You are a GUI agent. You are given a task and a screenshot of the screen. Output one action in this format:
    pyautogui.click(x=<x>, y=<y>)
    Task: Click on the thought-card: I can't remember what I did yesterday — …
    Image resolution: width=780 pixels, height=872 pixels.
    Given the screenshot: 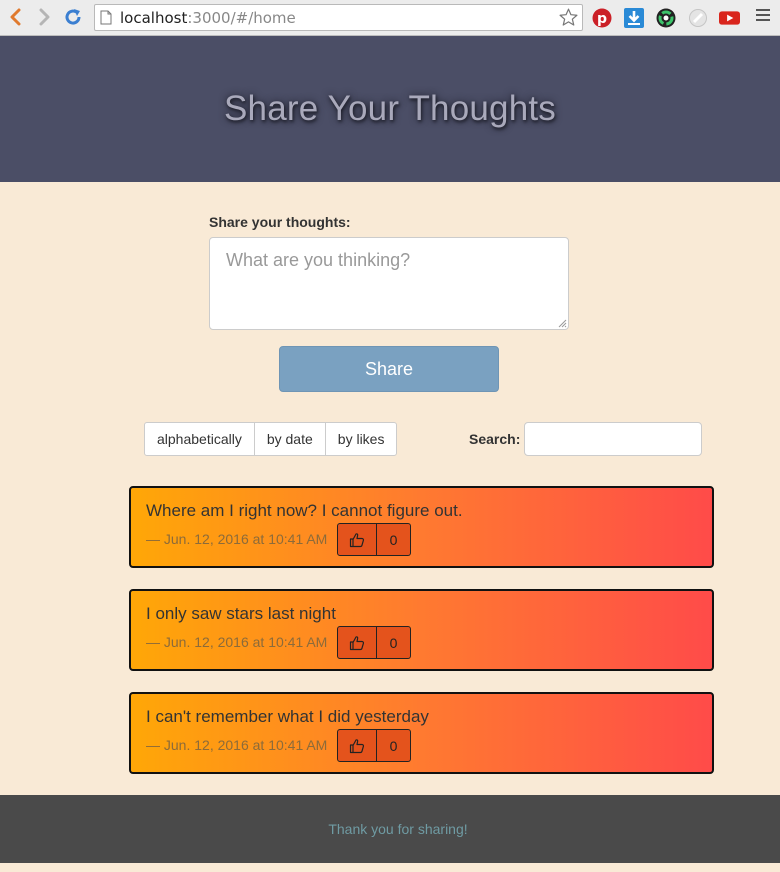 What is the action you would take?
    pyautogui.click(x=421, y=733)
    